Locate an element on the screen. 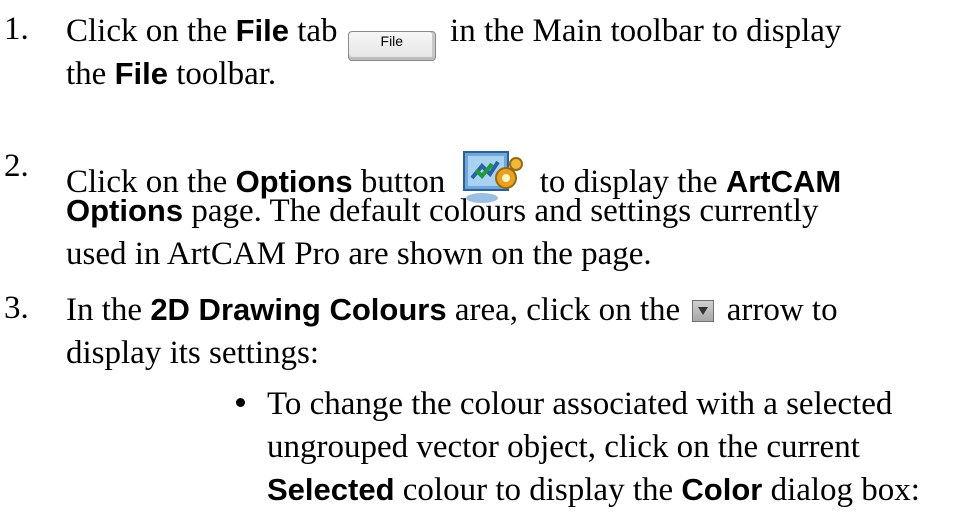 Image resolution: width=968 pixels, height=523 pixels. options-bold: Options is located at coordinates (125, 210).